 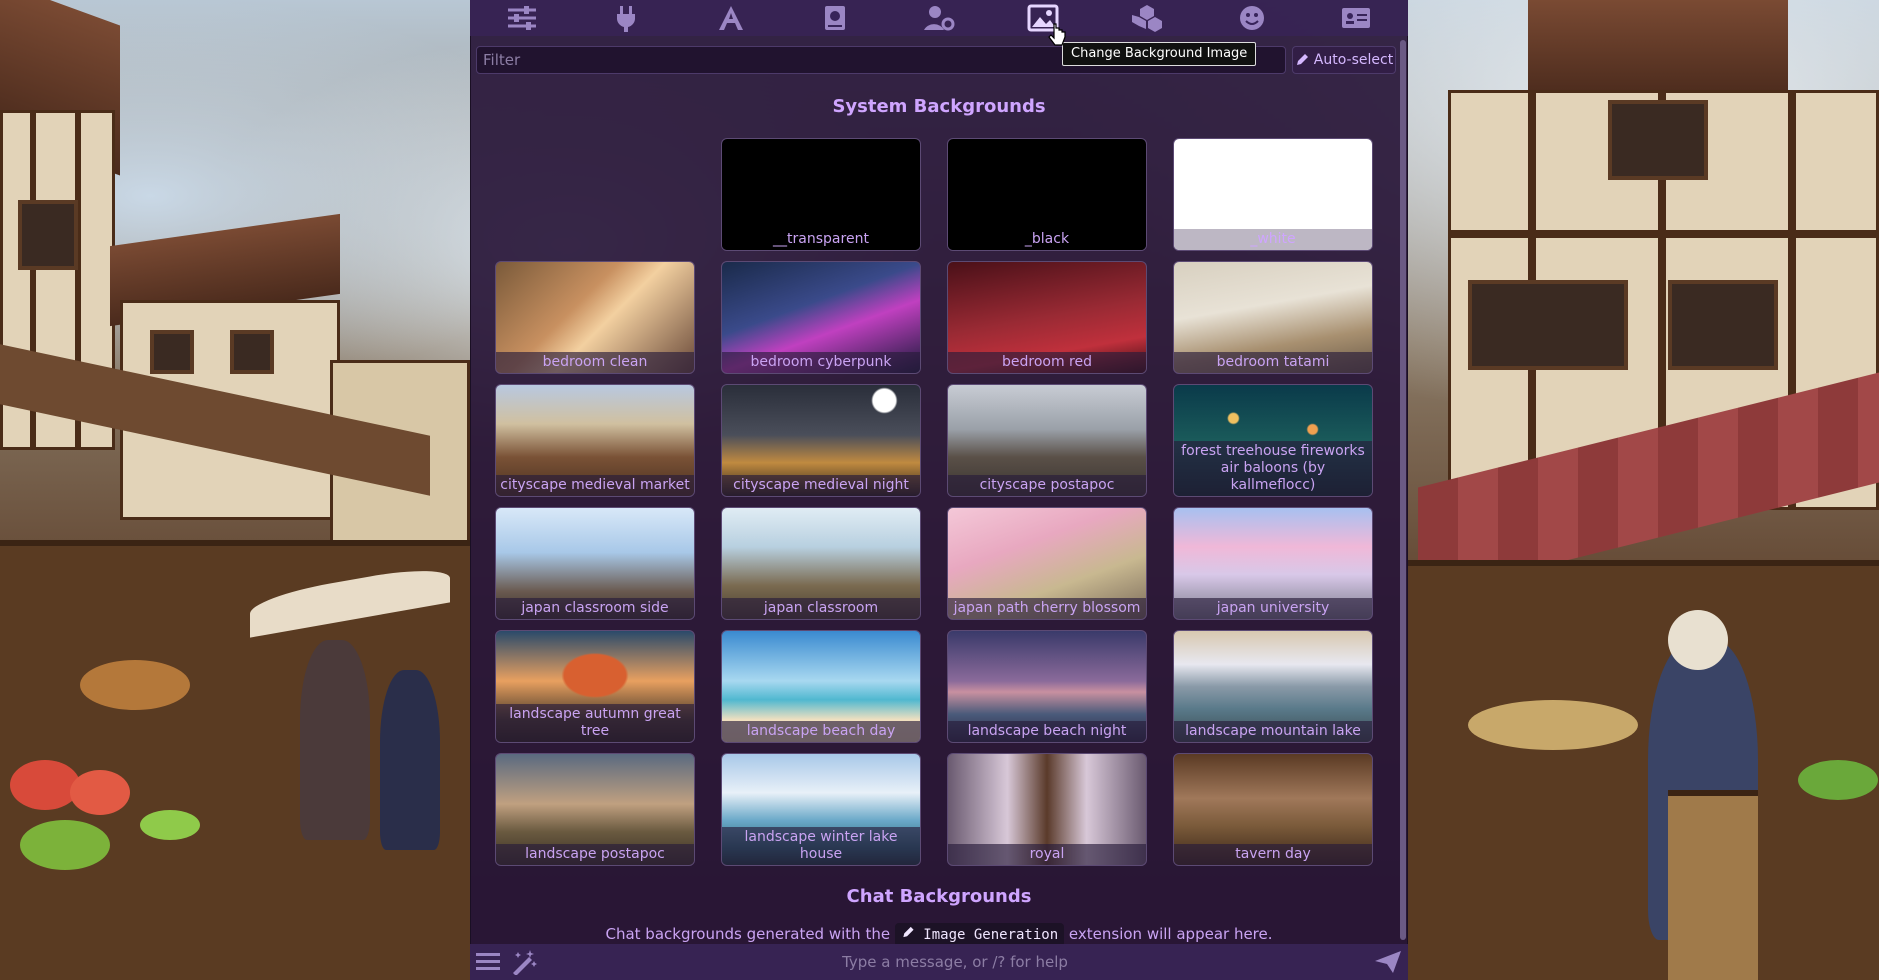 What do you see at coordinates (524, 962) in the screenshot?
I see `magic-wand-icon` at bounding box center [524, 962].